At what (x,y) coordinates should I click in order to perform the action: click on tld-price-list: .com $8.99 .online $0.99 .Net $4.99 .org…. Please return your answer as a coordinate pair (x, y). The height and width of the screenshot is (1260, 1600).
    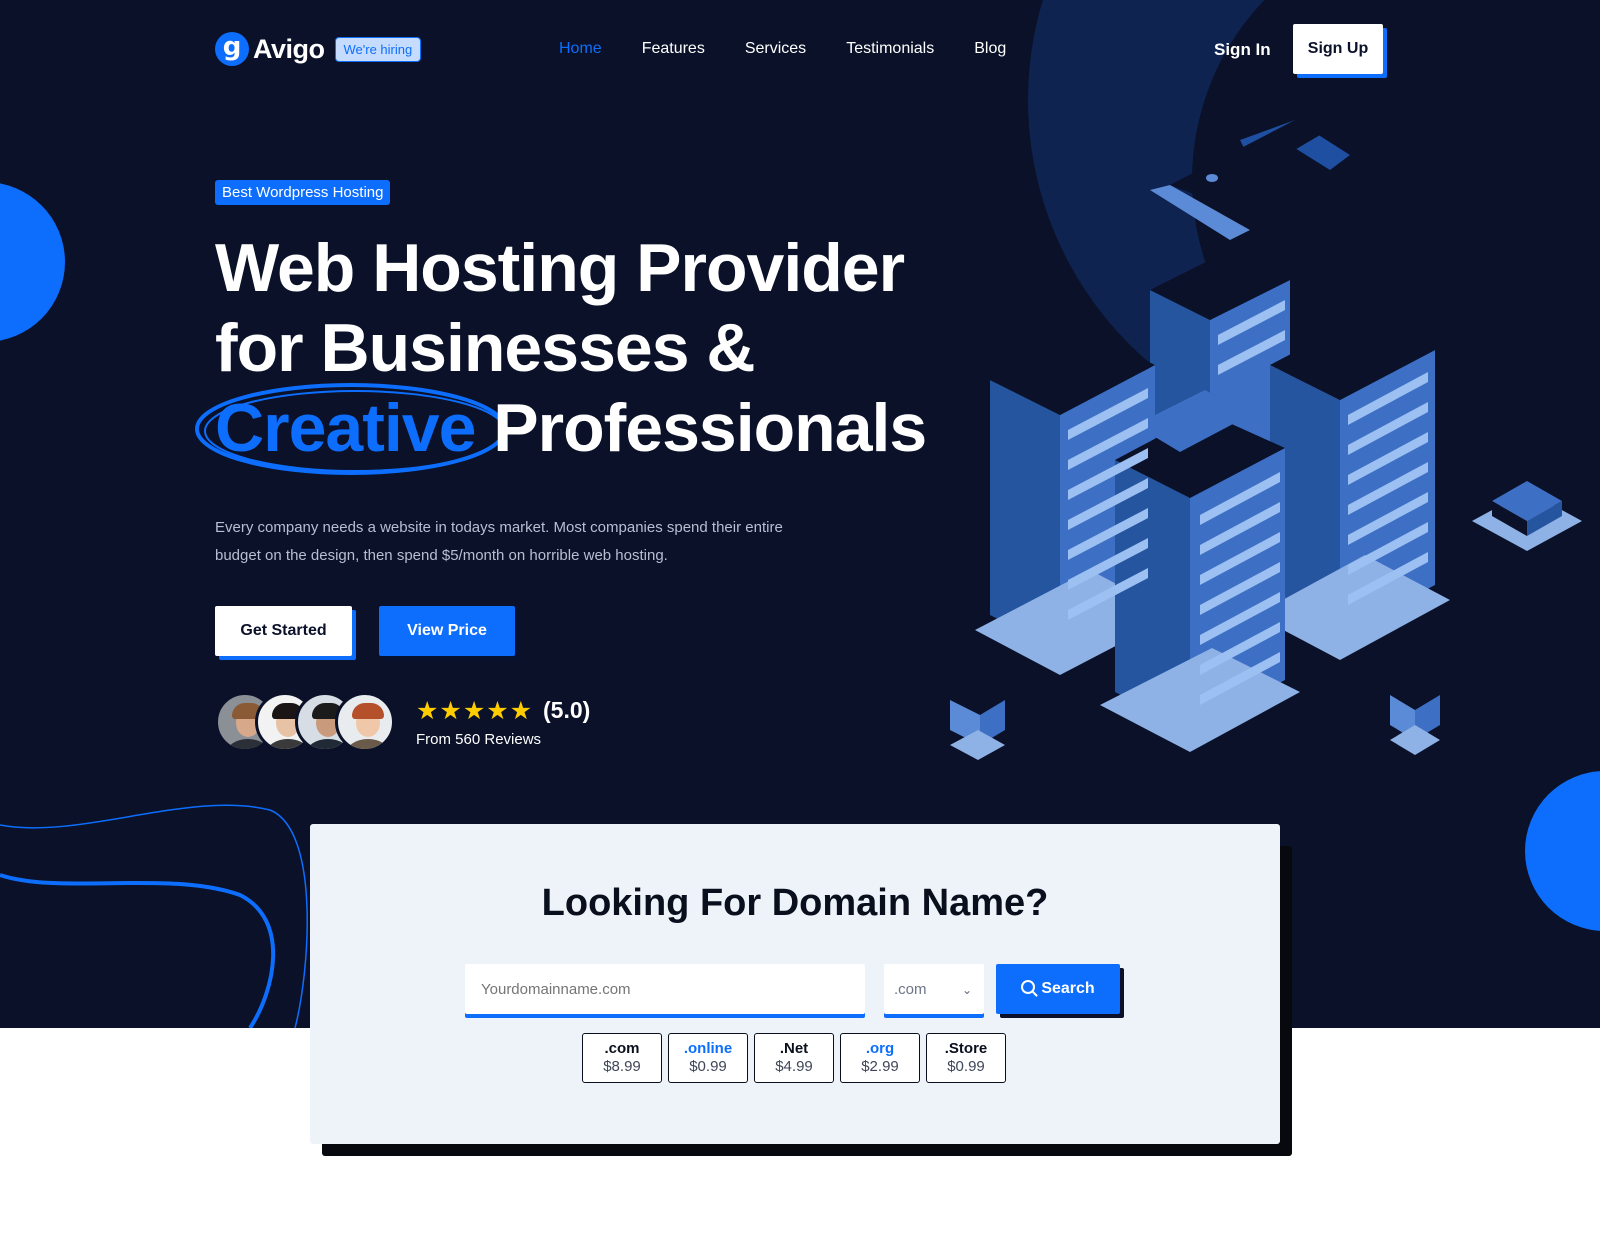
    Looking at the image, I should click on (797, 1058).